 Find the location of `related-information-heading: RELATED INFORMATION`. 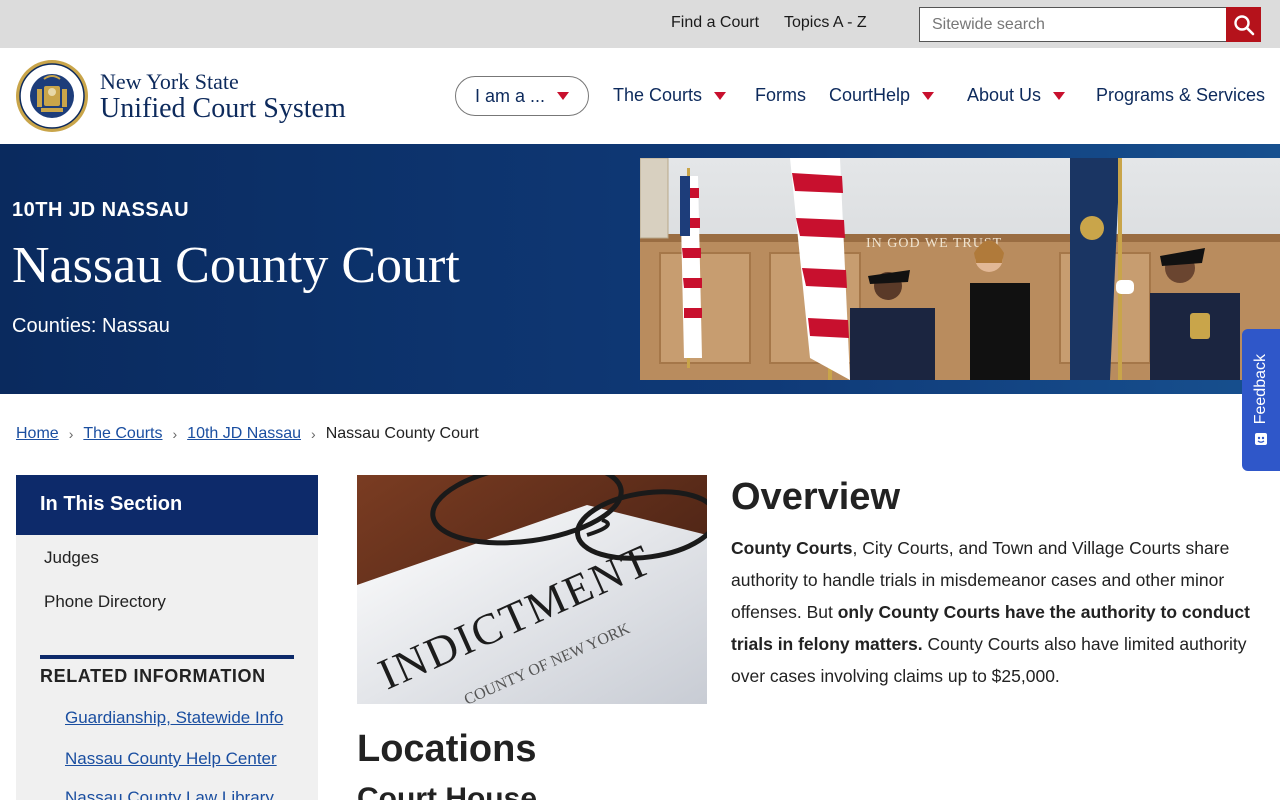

related-information-heading: RELATED INFORMATION is located at coordinates (153, 676).